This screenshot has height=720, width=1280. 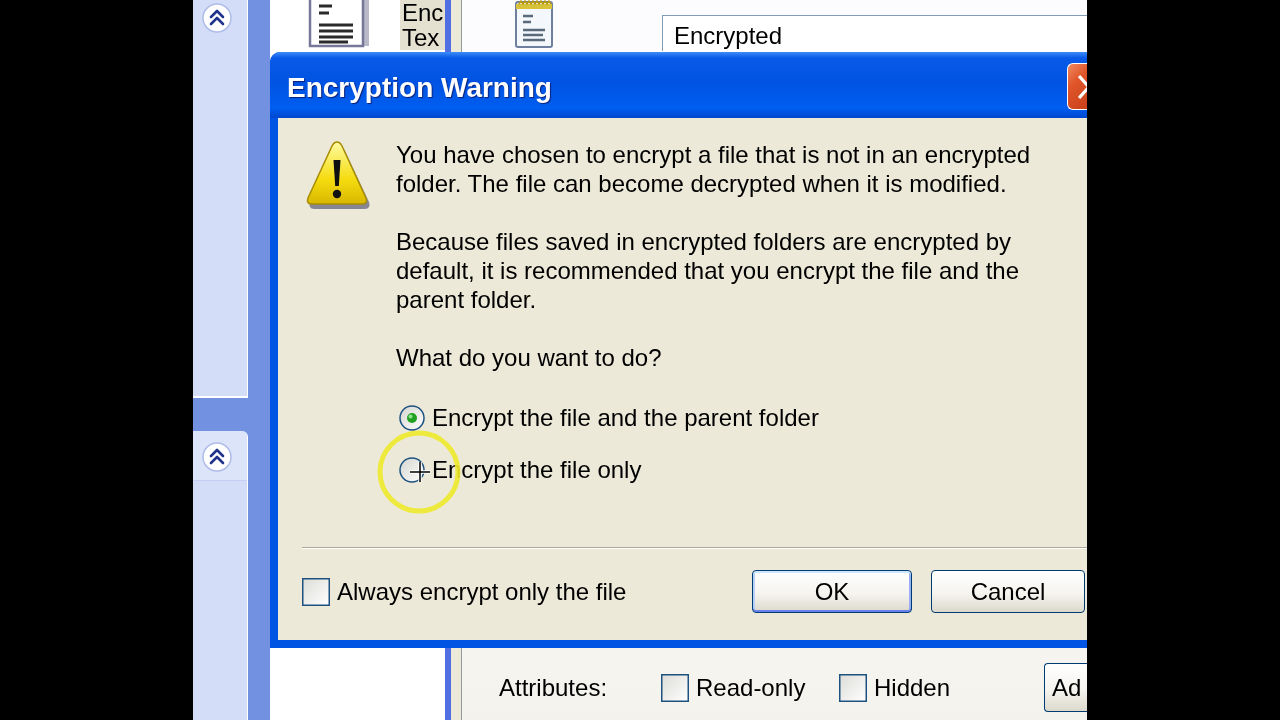 I want to click on cancel-button: Cancel, so click(x=1008, y=591).